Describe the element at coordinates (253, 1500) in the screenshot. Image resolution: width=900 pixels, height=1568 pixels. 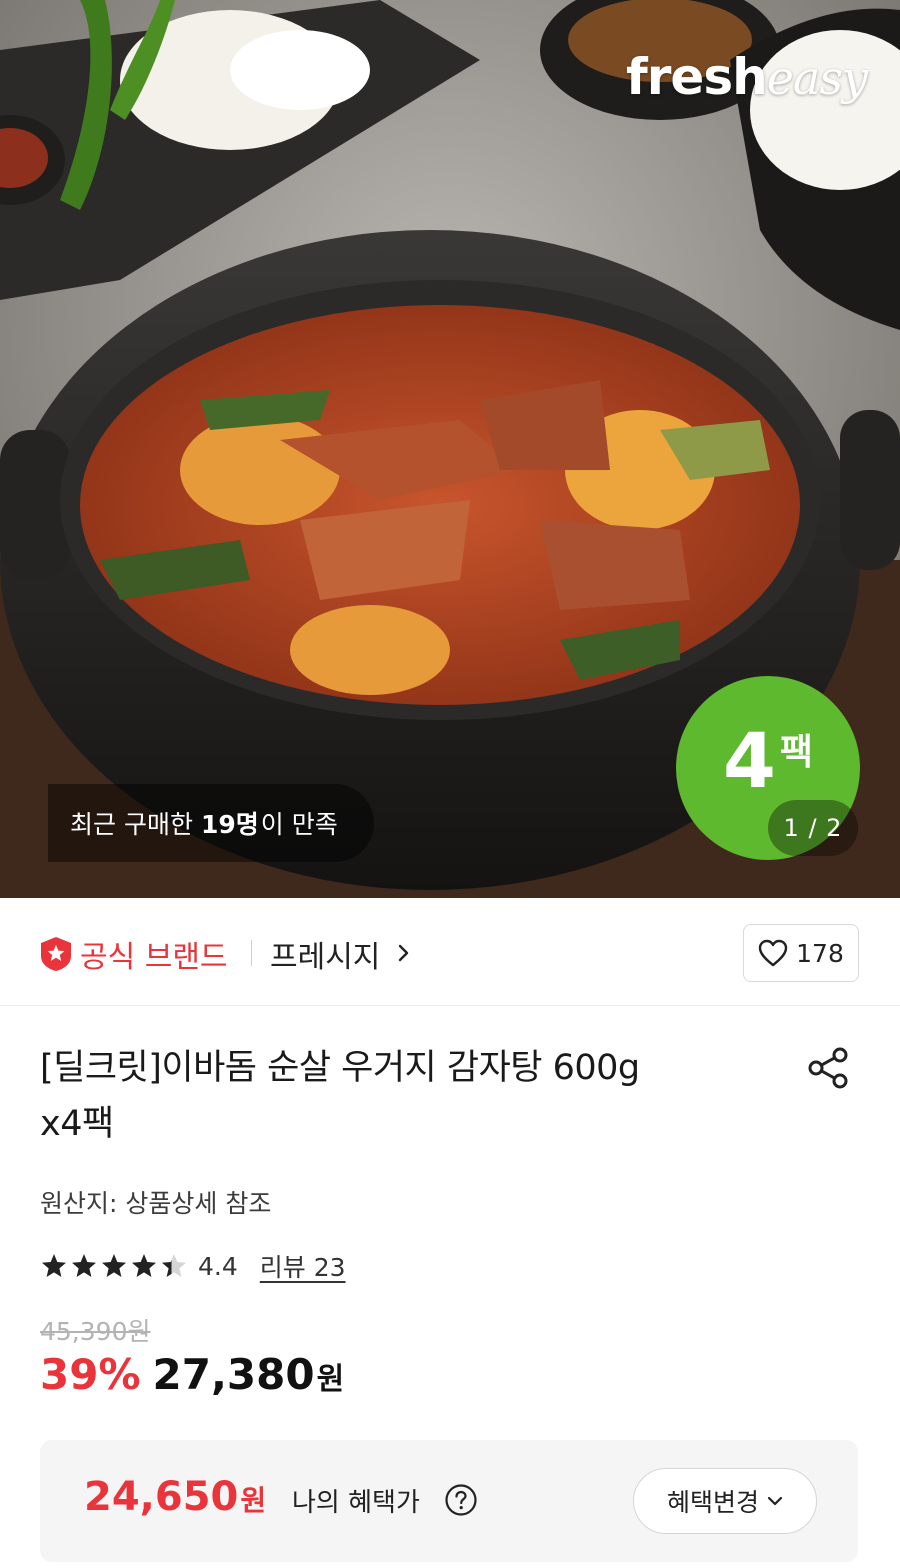
I see `benefit-price-currency: 원` at that location.